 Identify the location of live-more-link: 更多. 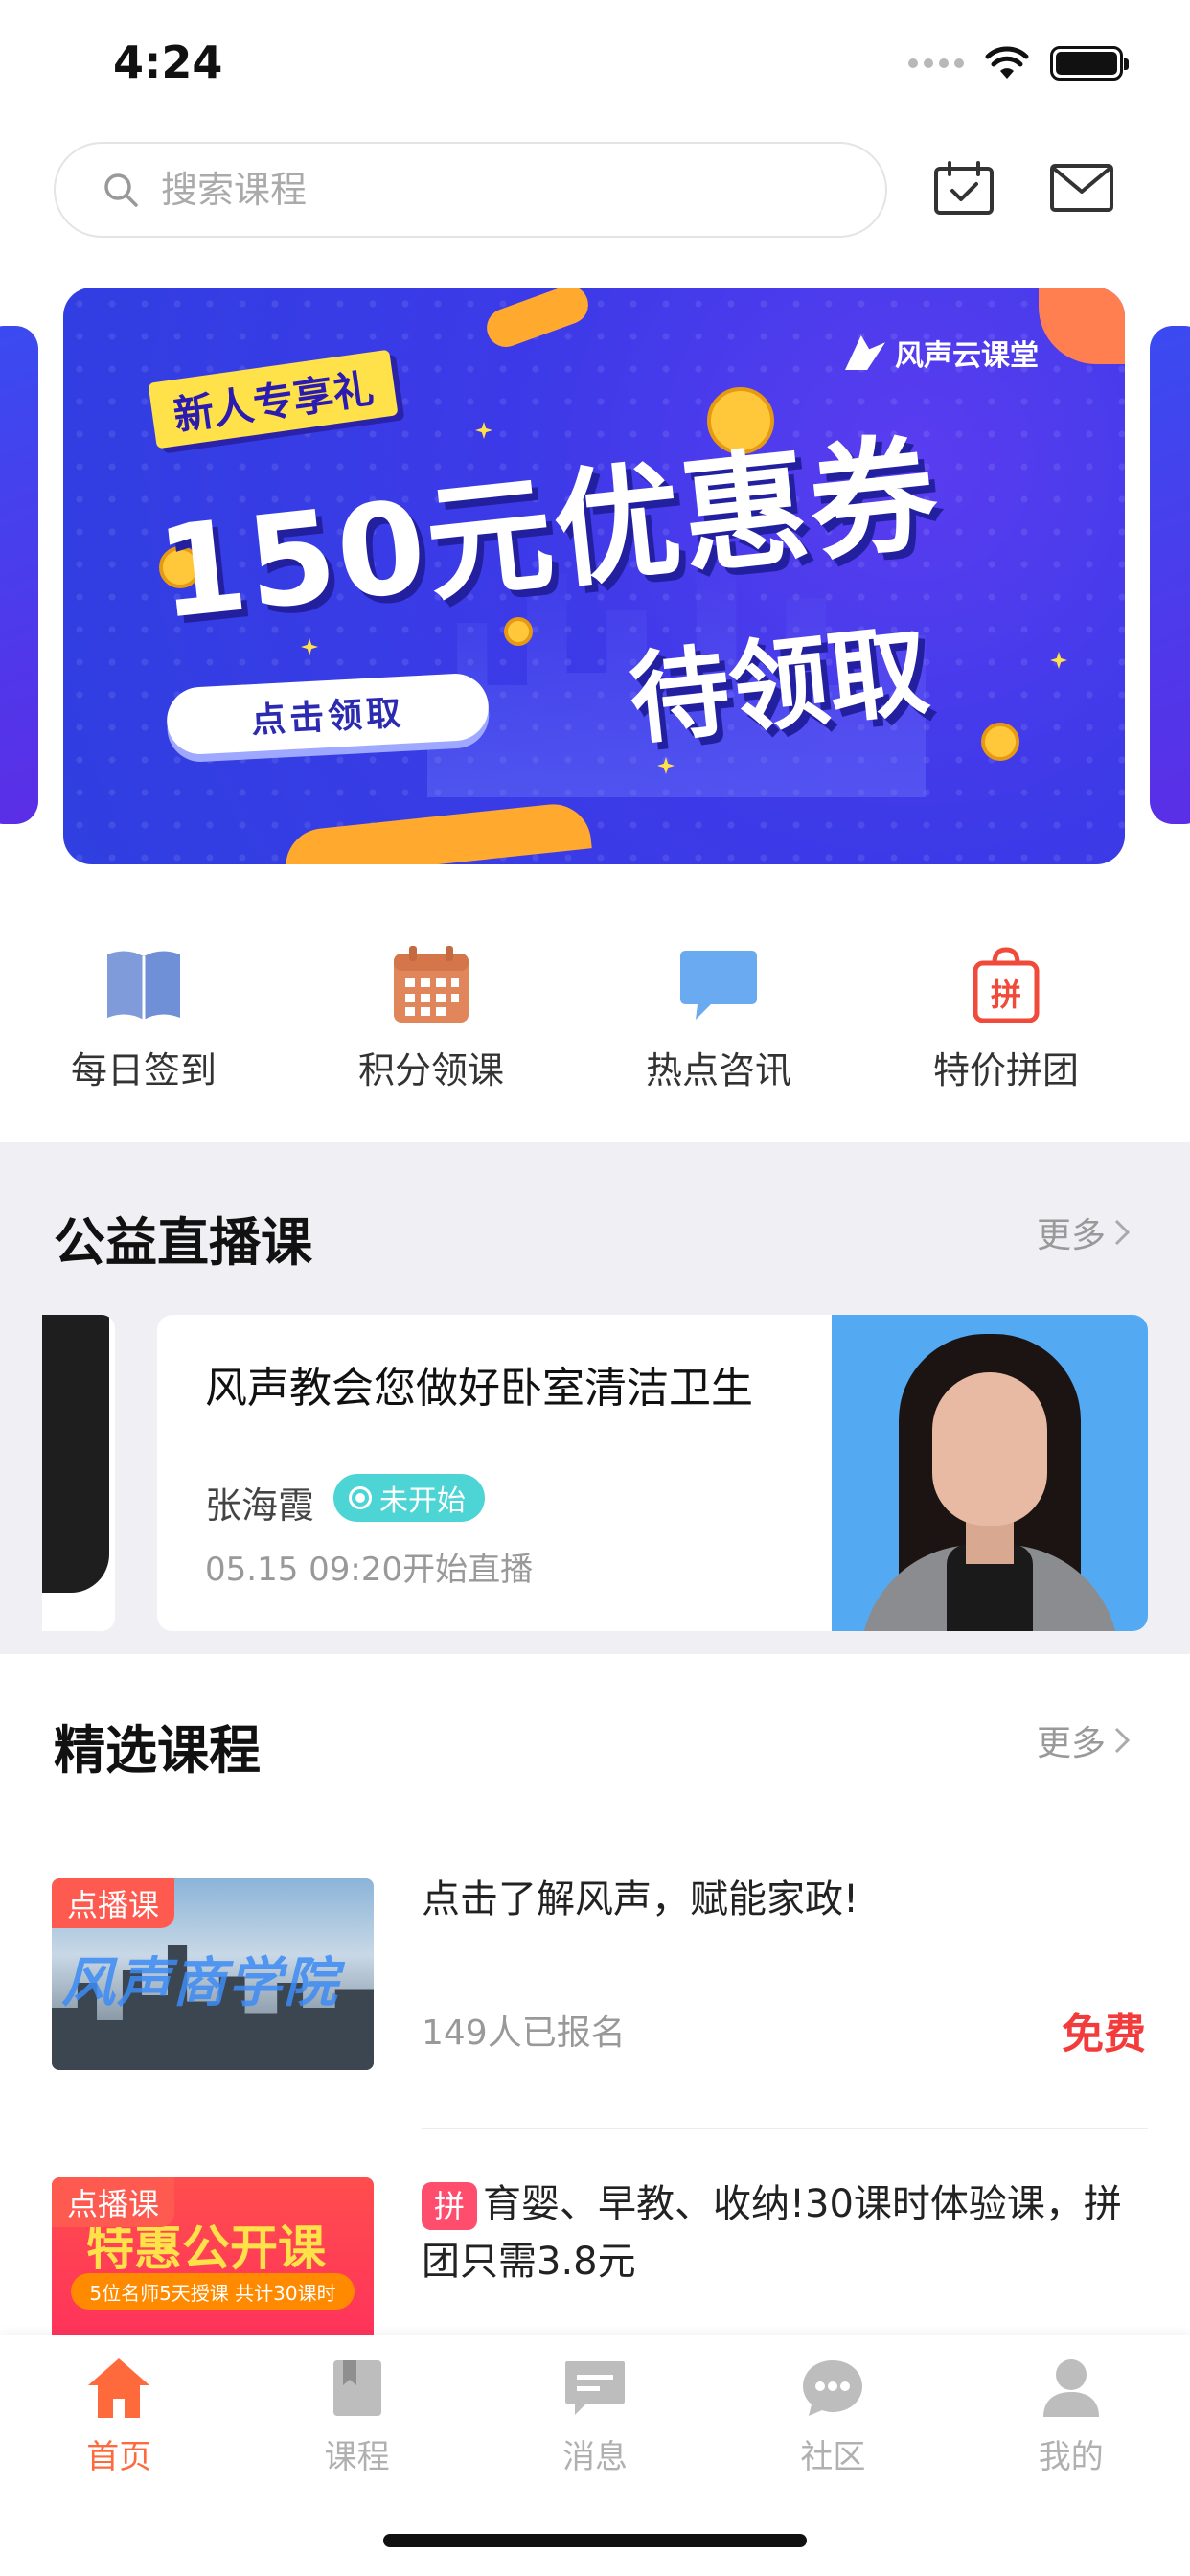
(1084, 1232).